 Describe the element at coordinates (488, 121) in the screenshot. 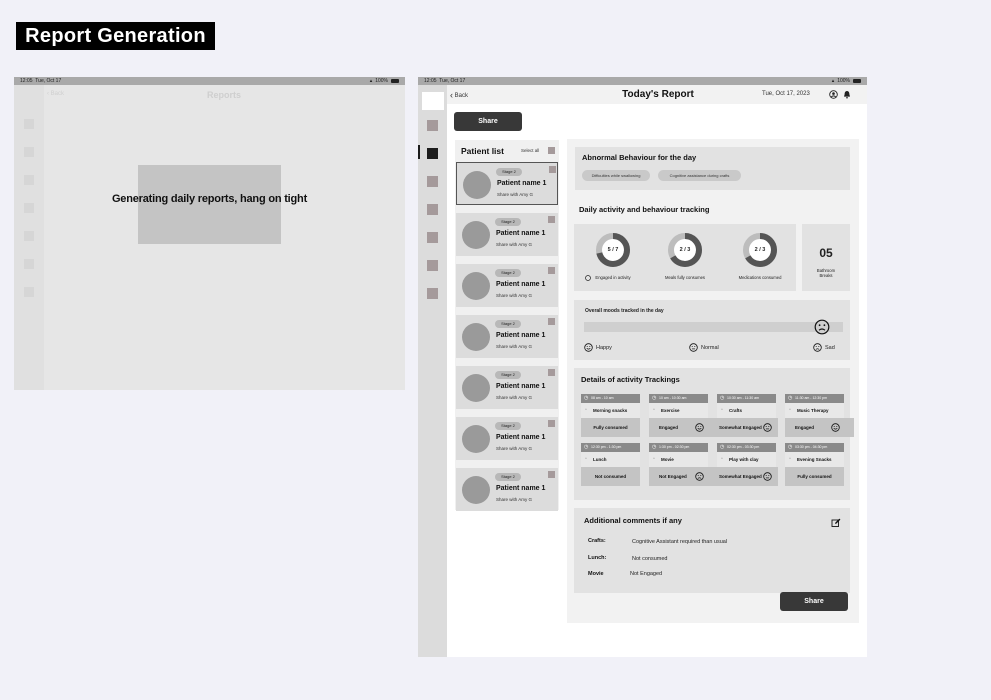

I see `share-button: Share` at that location.